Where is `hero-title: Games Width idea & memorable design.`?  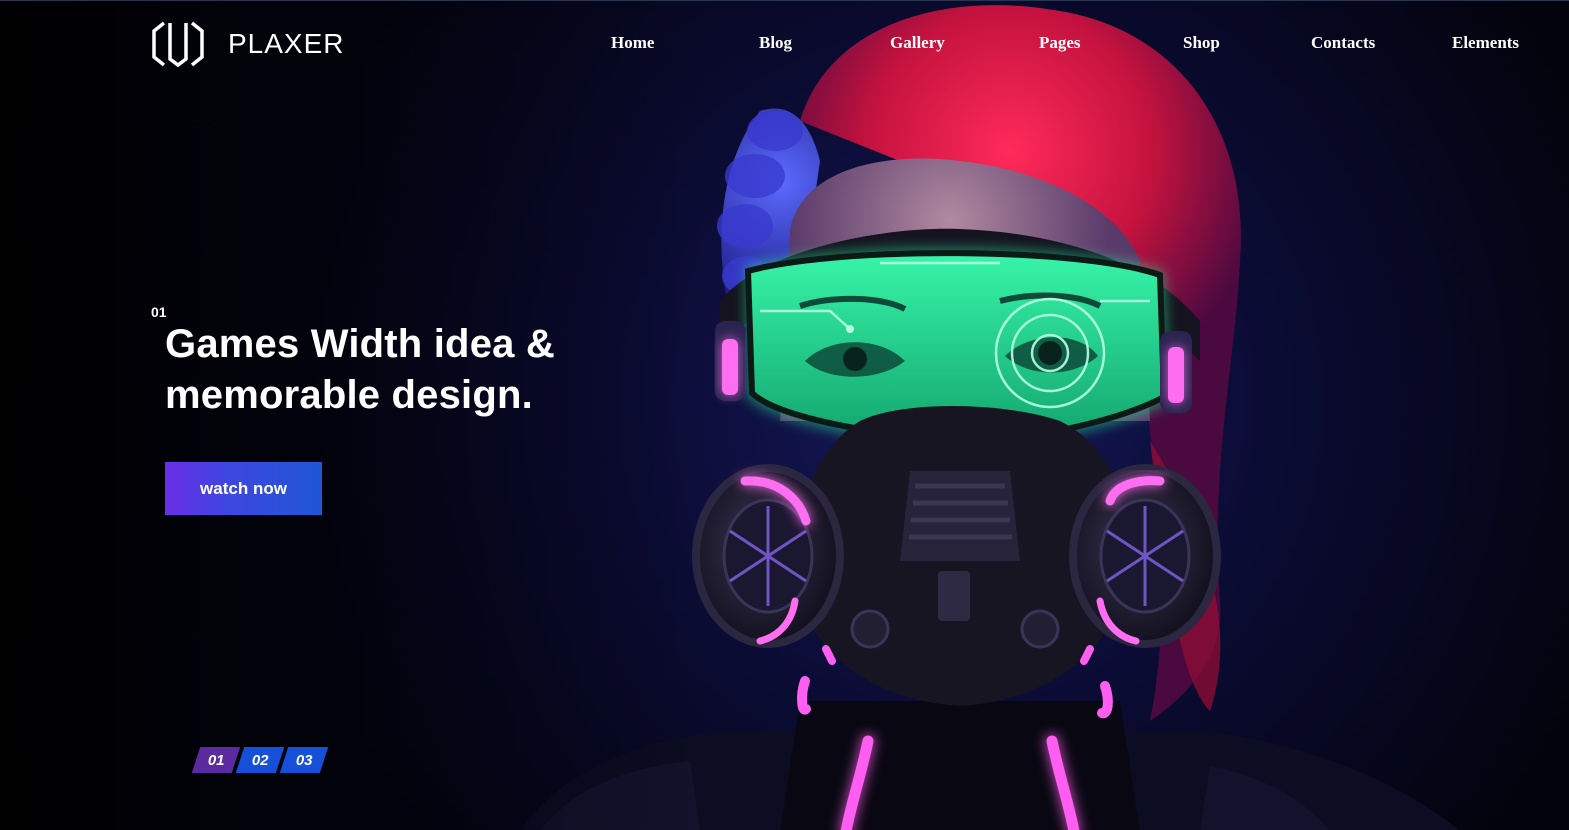
hero-title: Games Width idea & memorable design. is located at coordinates (425, 370).